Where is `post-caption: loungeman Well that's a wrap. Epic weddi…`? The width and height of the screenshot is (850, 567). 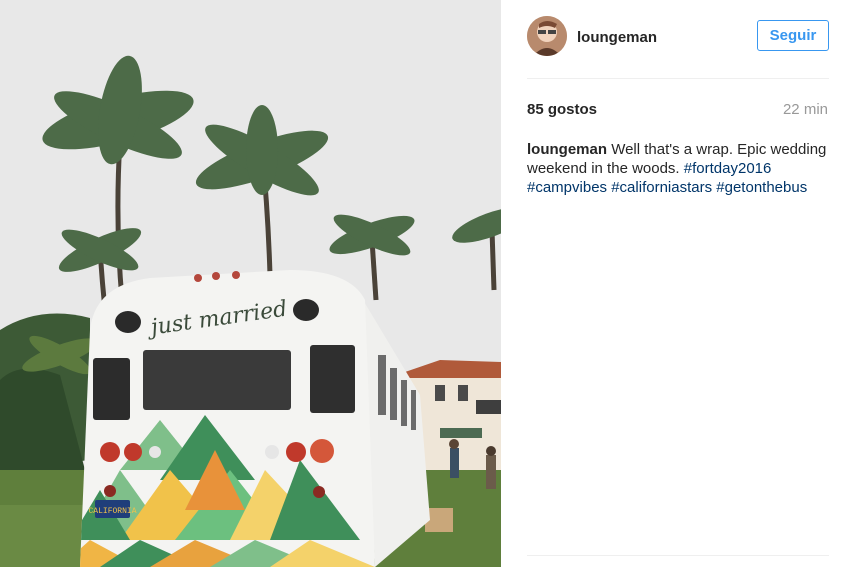 post-caption: loungeman Well that's a wrap. Epic weddi… is located at coordinates (677, 168).